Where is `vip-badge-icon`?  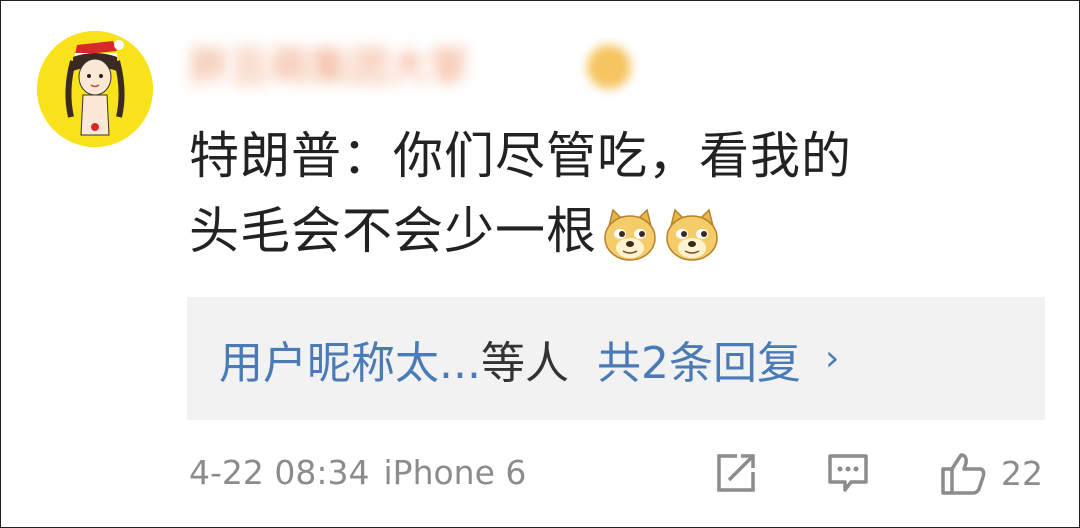 vip-badge-icon is located at coordinates (609, 67).